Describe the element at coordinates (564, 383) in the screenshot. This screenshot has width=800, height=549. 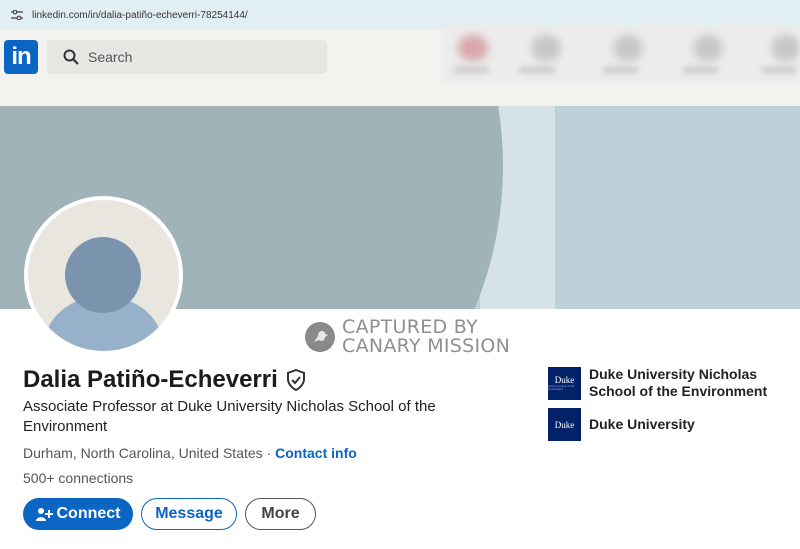
I see `duke-nicholas-logo: Duke NICHOLAS SCHOOL OF THE ENVIRONMENT` at that location.